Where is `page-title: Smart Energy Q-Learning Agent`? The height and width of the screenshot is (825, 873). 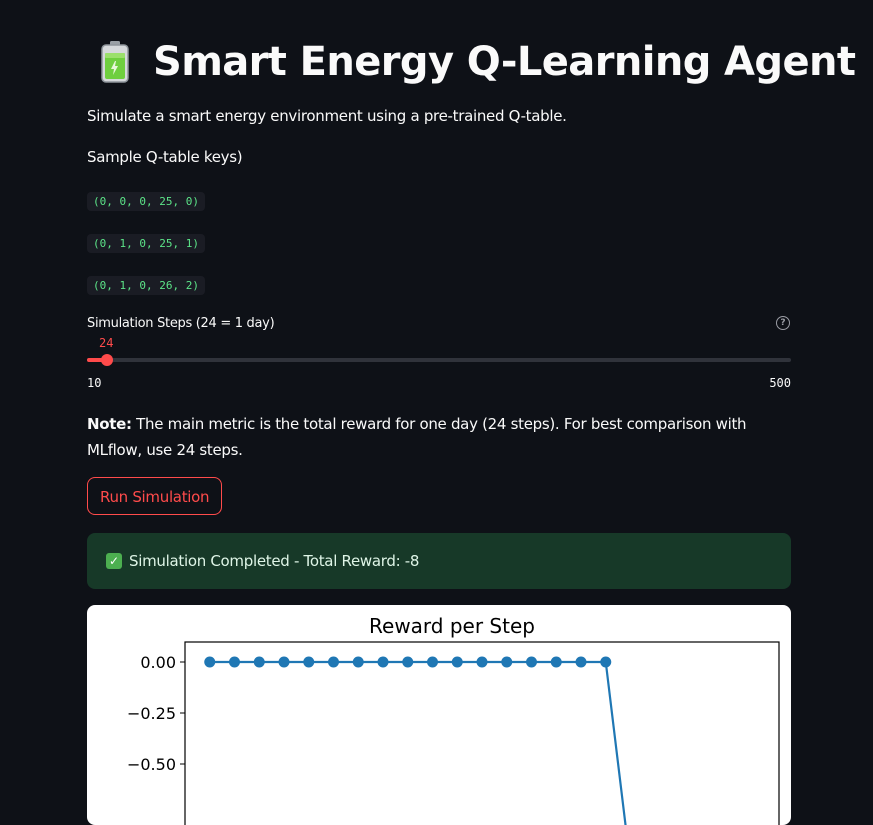 page-title: Smart Energy Q-Learning Agent is located at coordinates (504, 62).